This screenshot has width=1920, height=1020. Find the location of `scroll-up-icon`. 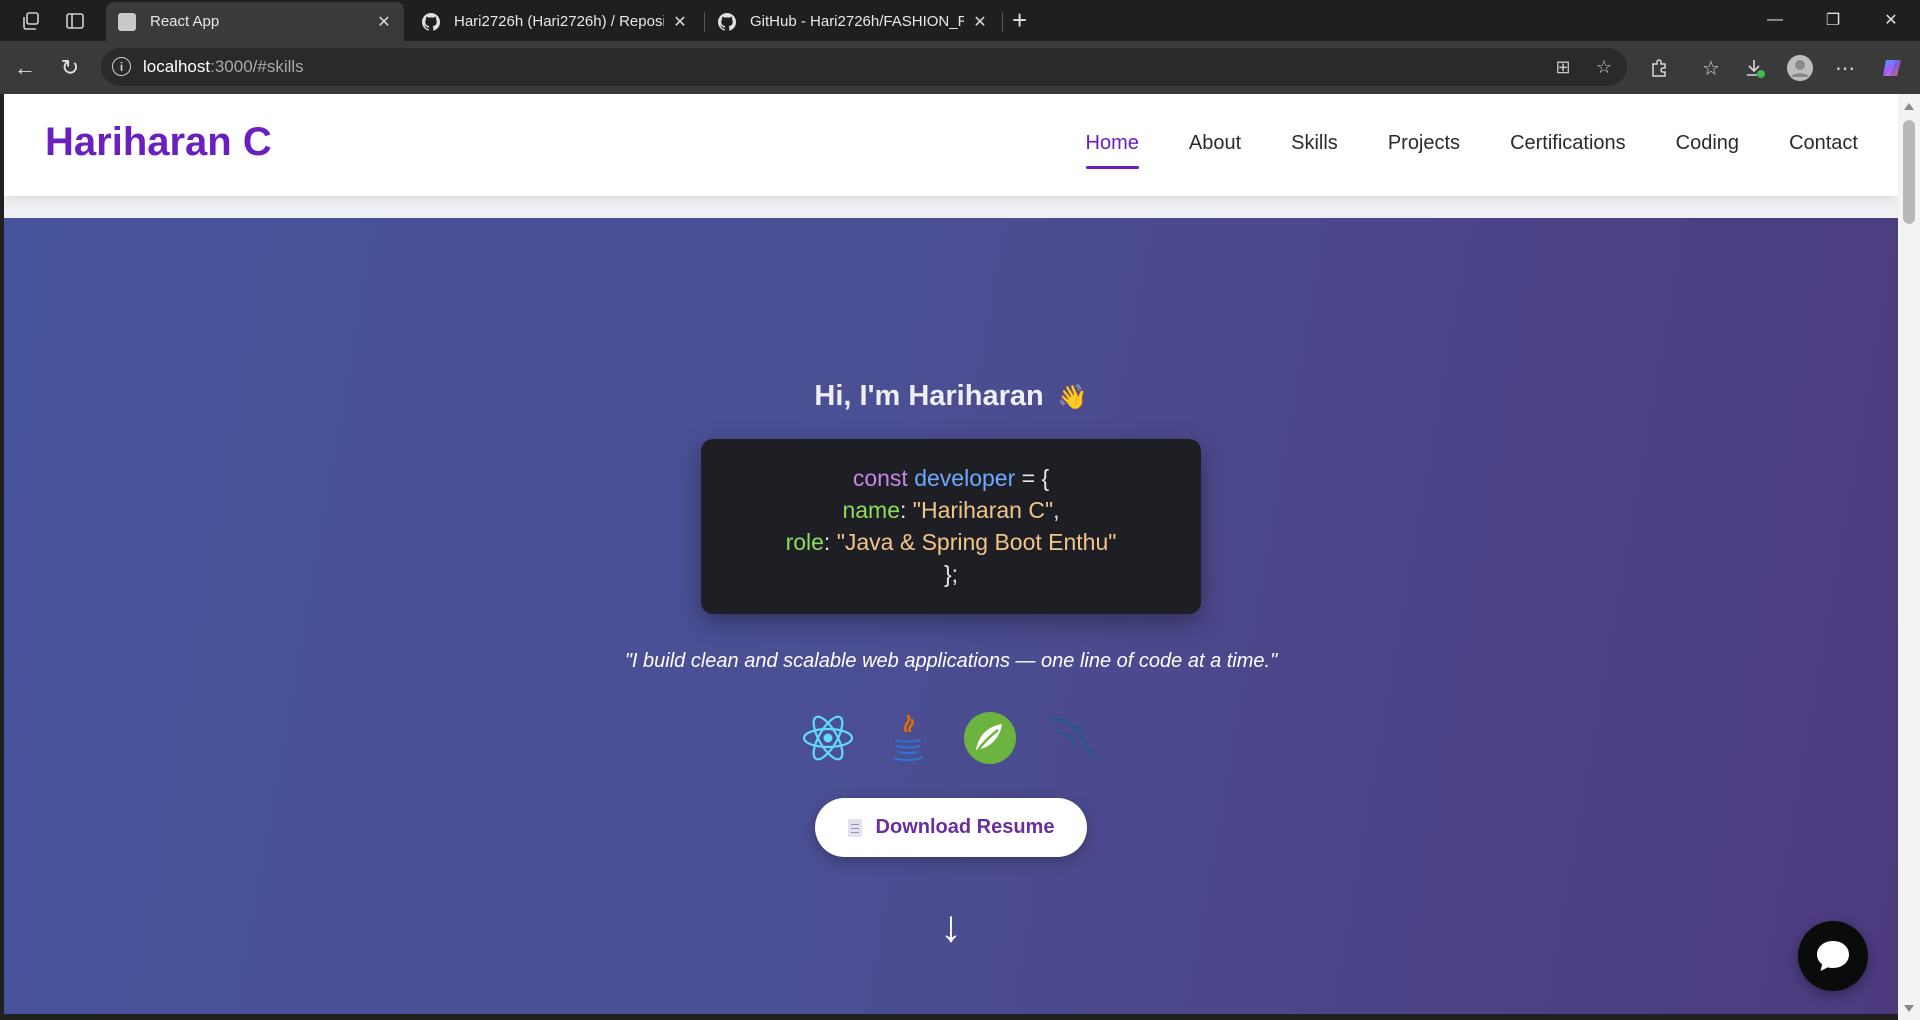

scroll-up-icon is located at coordinates (1909, 106).